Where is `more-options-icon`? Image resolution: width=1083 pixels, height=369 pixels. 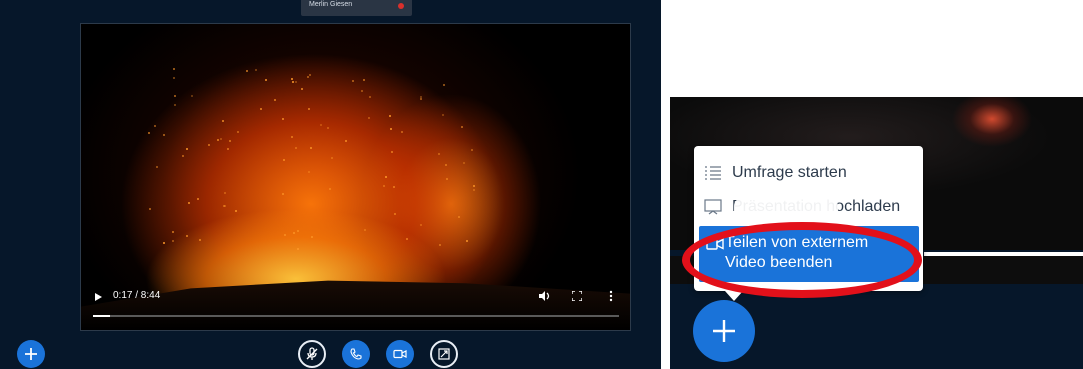
more-options-icon is located at coordinates (611, 296).